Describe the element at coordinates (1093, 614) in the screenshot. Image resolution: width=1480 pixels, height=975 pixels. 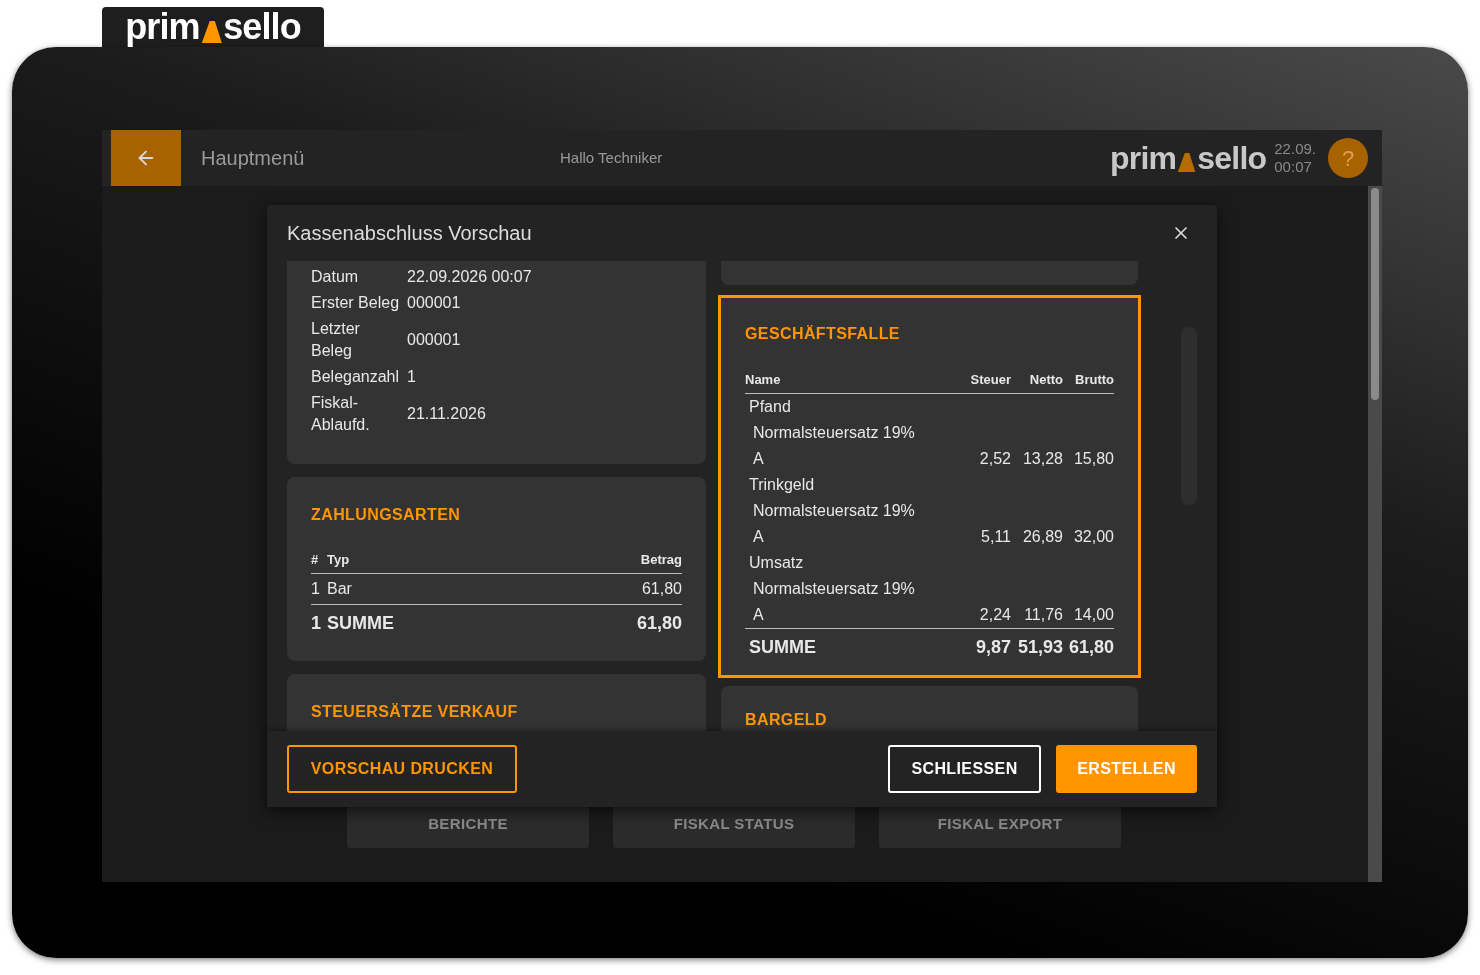
I see `table-cell-text: 14,00` at that location.